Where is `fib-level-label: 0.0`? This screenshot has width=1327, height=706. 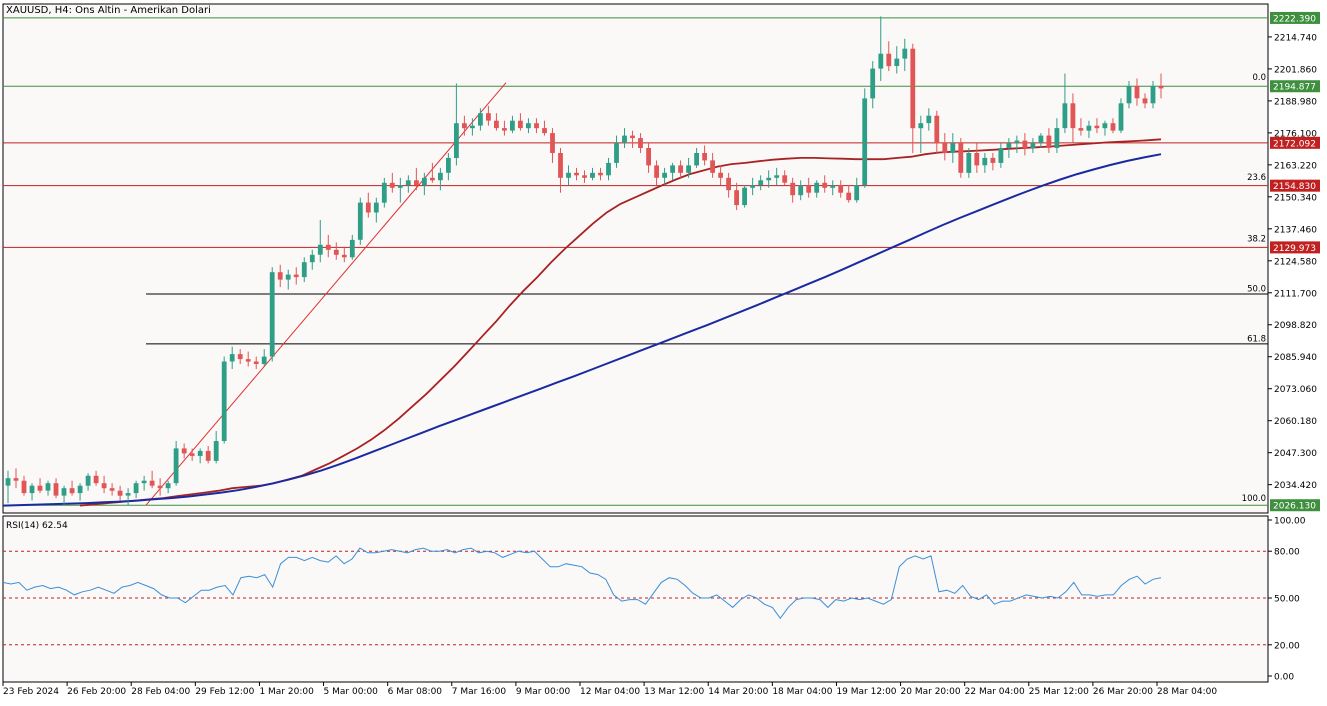
fib-level-label: 0.0 is located at coordinates (1259, 78).